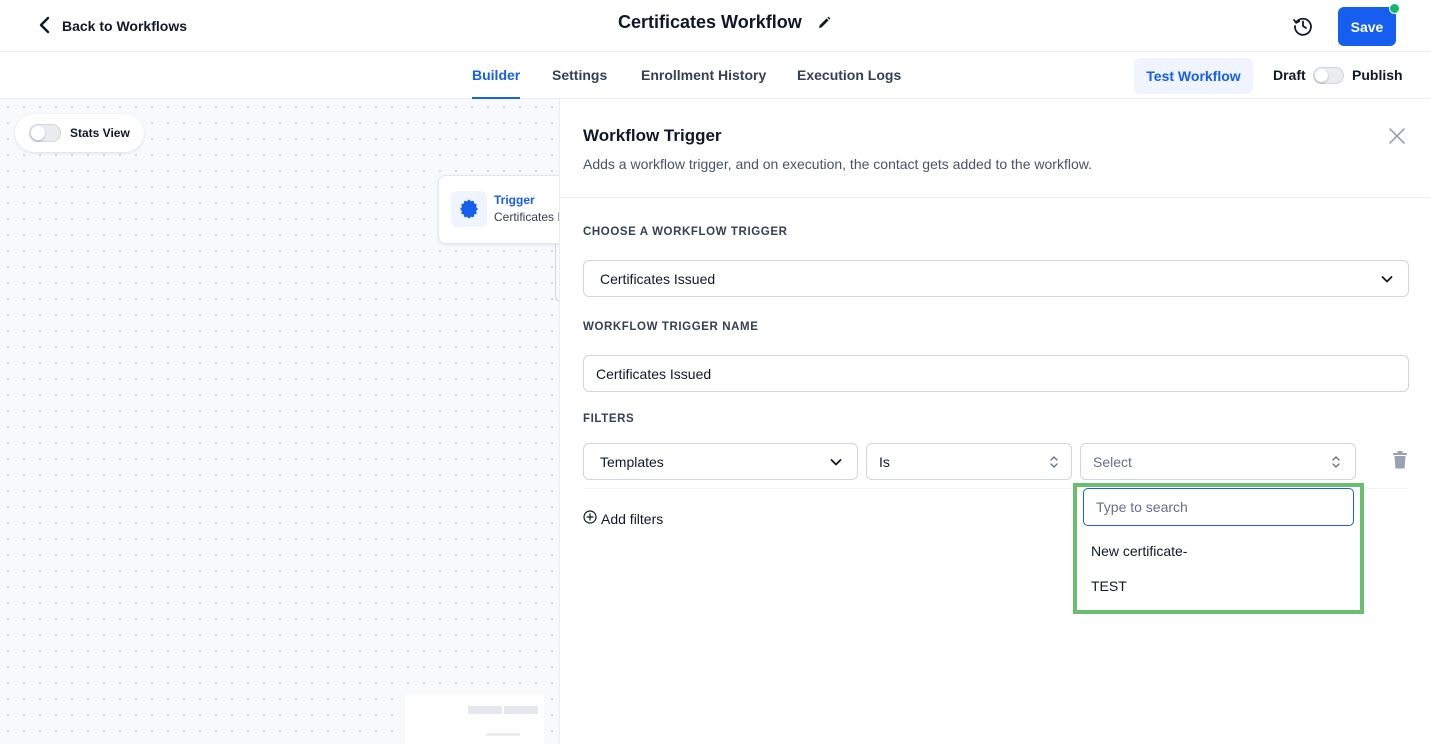 The width and height of the screenshot is (1431, 744). Describe the element at coordinates (1377, 75) in the screenshot. I see `publish-label: Publish` at that location.